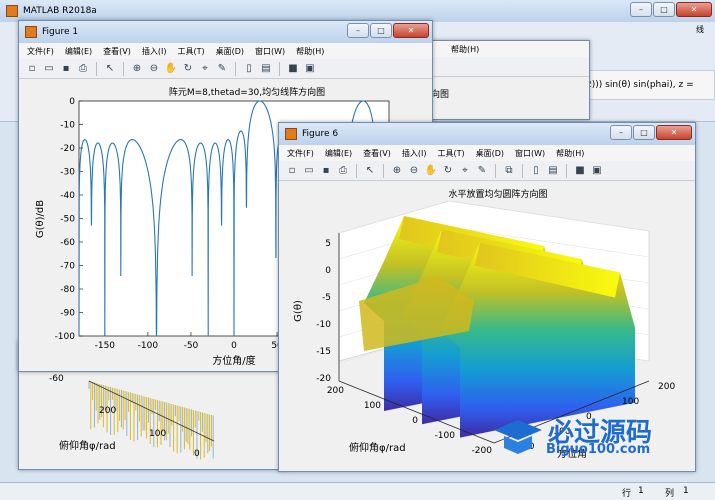  I want to click on graduation-cap-icon, so click(518, 437).